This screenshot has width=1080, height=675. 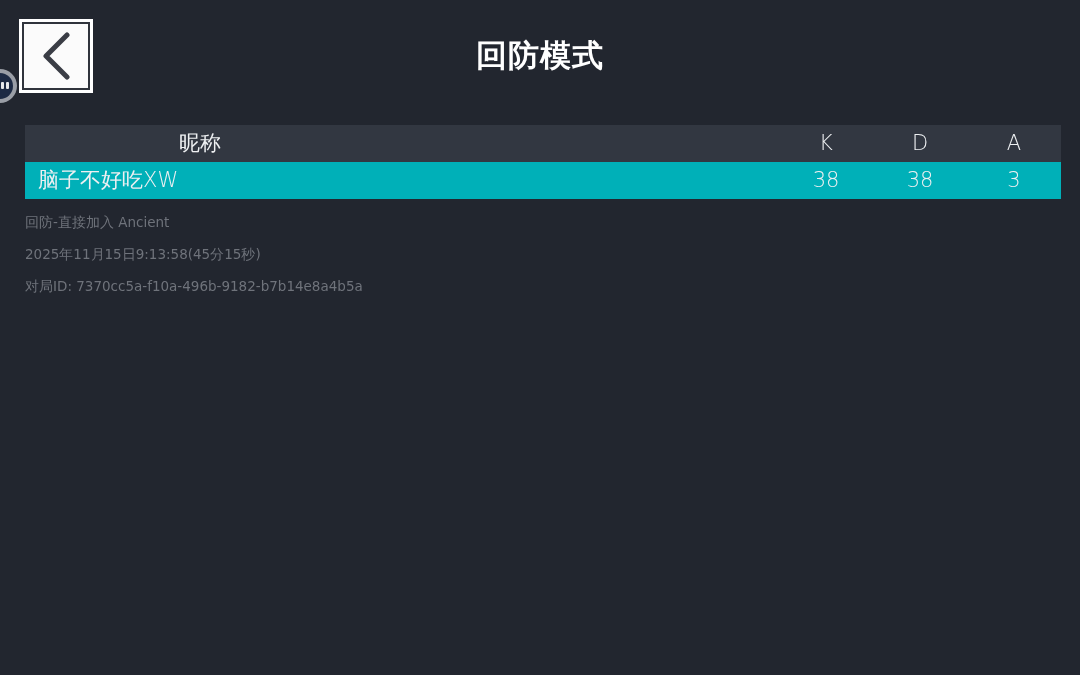 I want to click on column-header: D, so click(x=920, y=143).